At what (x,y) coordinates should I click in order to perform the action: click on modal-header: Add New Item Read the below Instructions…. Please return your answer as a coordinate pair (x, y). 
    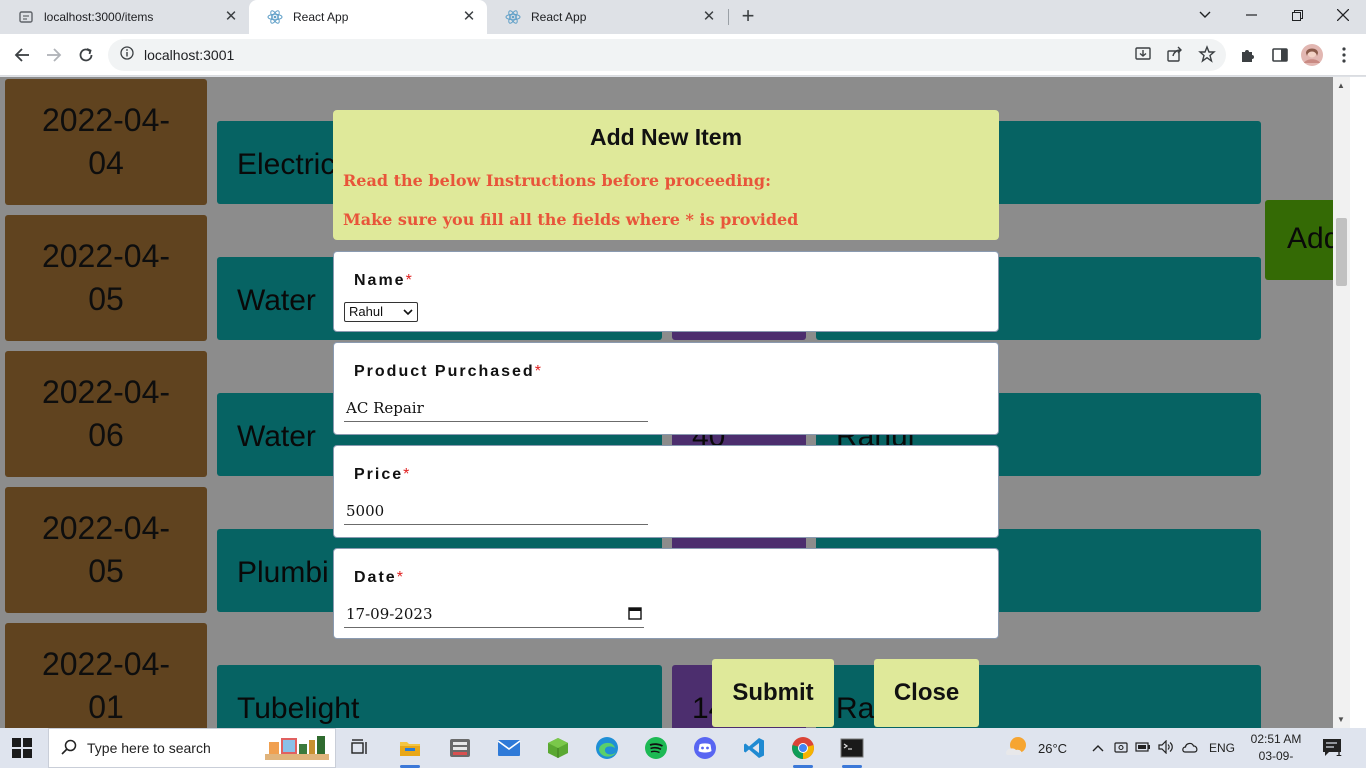
    Looking at the image, I should click on (666, 175).